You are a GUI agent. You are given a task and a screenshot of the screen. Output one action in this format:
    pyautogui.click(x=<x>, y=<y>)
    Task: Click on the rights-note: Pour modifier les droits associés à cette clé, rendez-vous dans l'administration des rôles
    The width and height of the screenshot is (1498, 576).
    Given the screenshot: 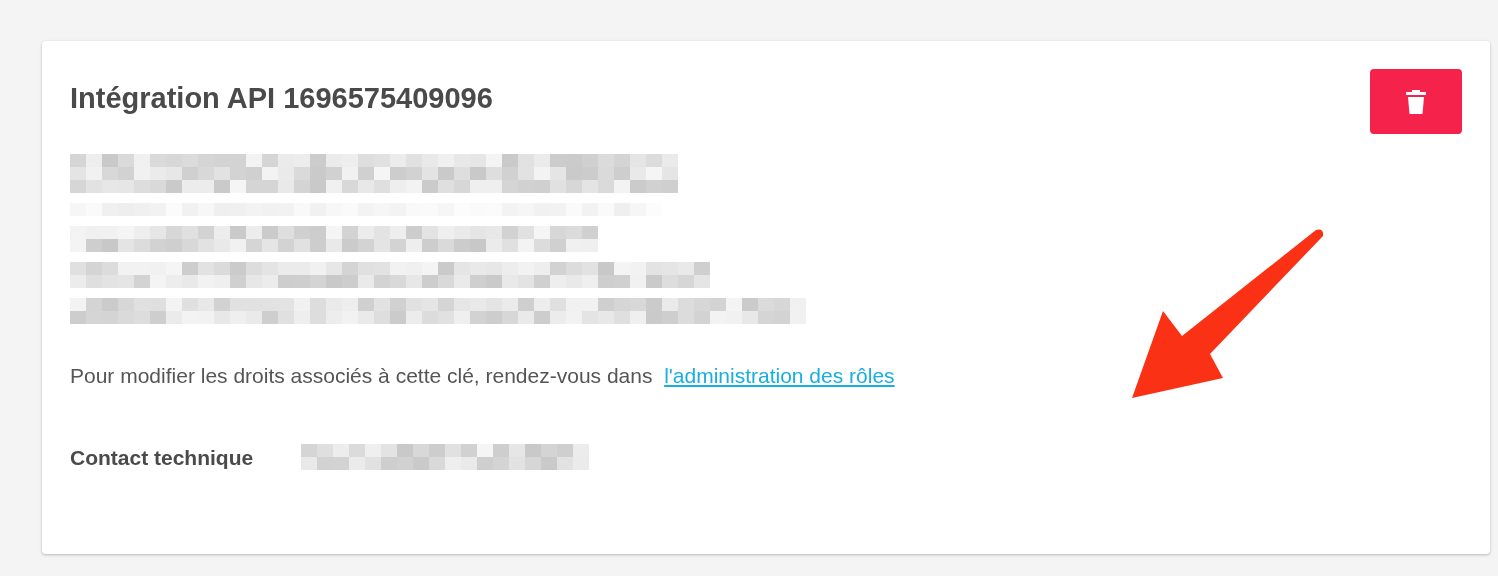 What is the action you would take?
    pyautogui.click(x=483, y=376)
    